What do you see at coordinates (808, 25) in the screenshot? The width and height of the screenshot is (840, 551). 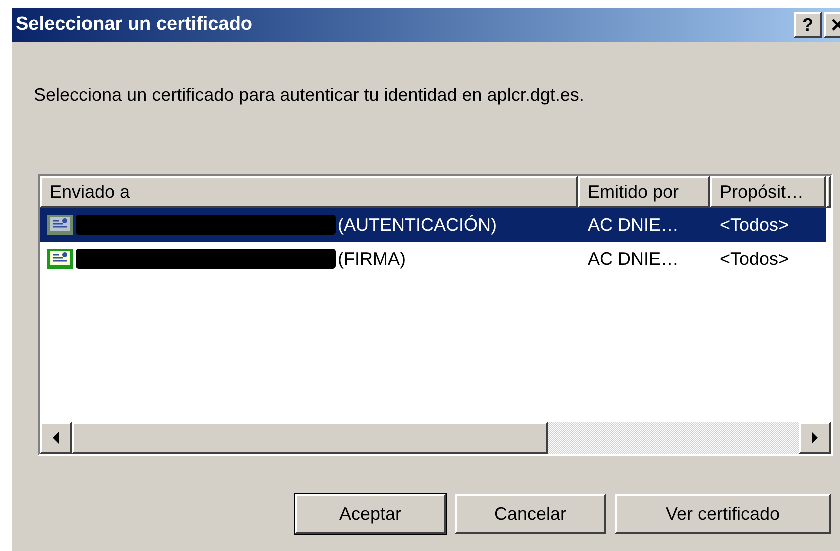 I see `help-button: ?` at bounding box center [808, 25].